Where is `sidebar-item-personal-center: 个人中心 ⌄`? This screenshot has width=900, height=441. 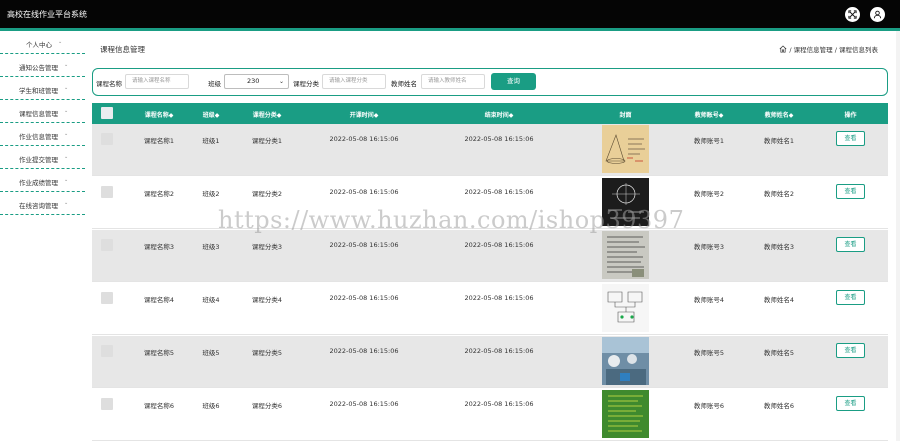 sidebar-item-personal-center: 个人中心 ⌄ is located at coordinates (42, 42).